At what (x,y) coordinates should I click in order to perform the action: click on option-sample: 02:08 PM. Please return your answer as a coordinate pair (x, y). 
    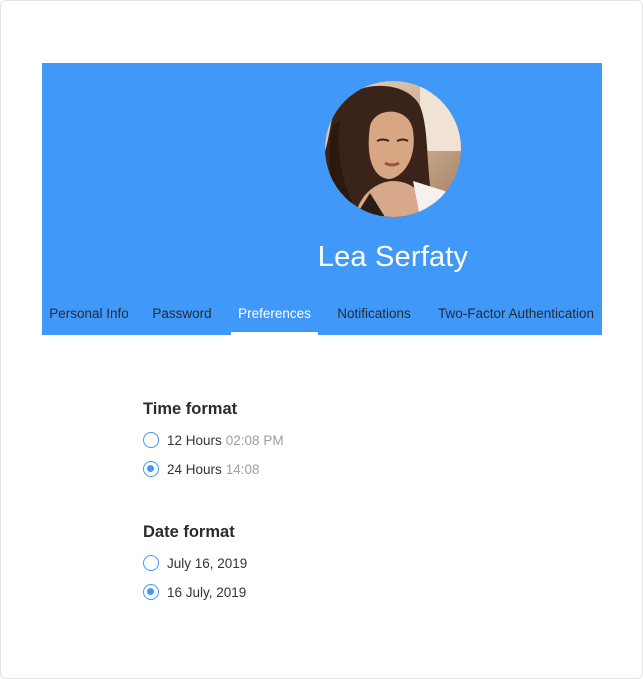
    Looking at the image, I should click on (254, 440).